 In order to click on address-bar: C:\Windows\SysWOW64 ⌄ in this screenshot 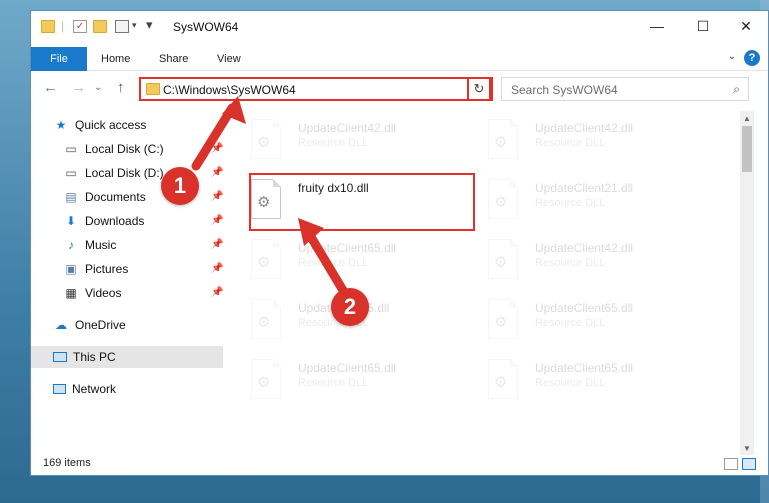, I will do `click(316, 89)`.